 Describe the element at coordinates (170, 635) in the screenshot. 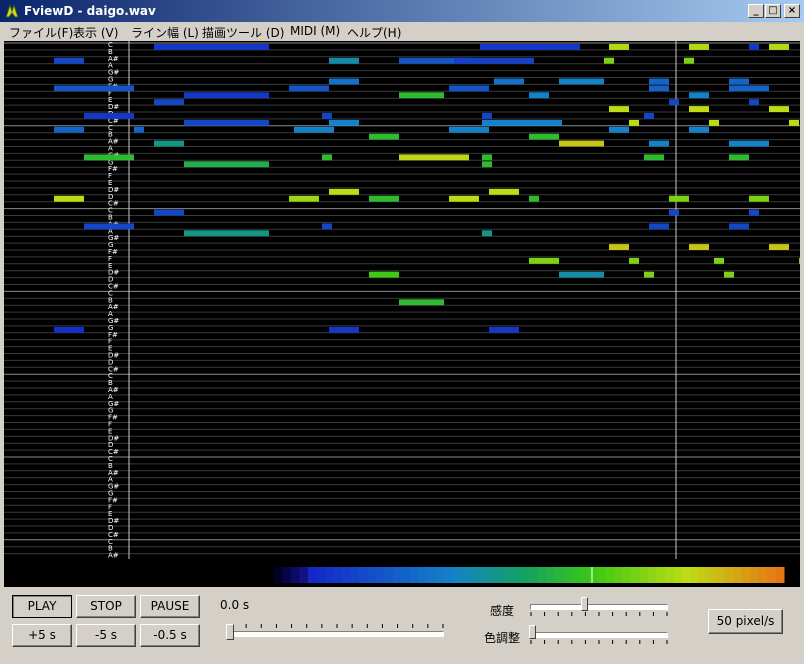

I see `back-0.5s-button: -0.5 s` at that location.